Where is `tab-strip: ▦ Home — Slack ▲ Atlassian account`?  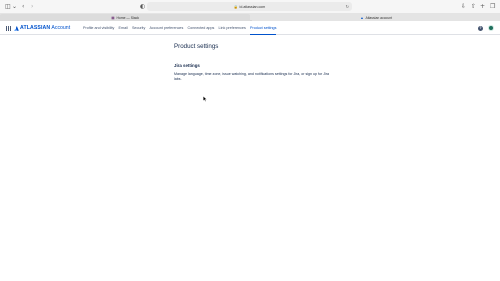 tab-strip: ▦ Home — Slack ▲ Atlassian account is located at coordinates (250, 17).